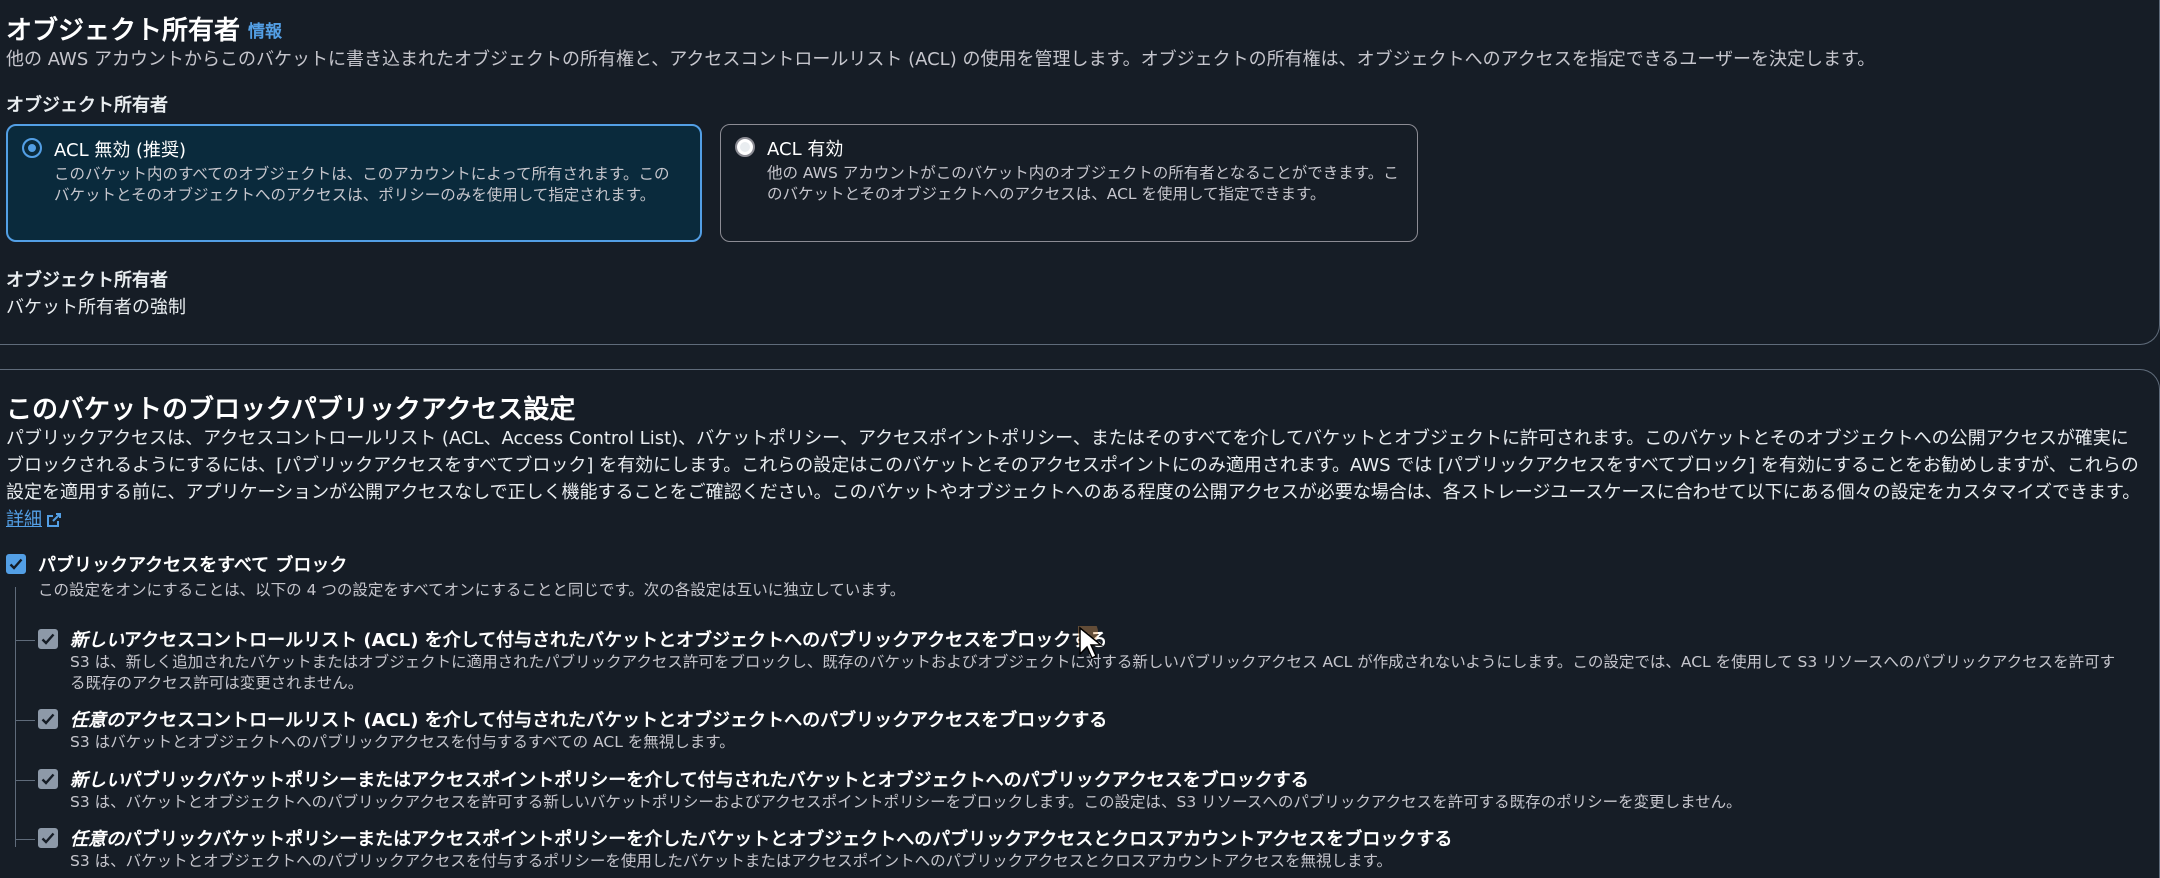 The width and height of the screenshot is (2160, 878). What do you see at coordinates (32, 148) in the screenshot?
I see `acl-disabled-radio` at bounding box center [32, 148].